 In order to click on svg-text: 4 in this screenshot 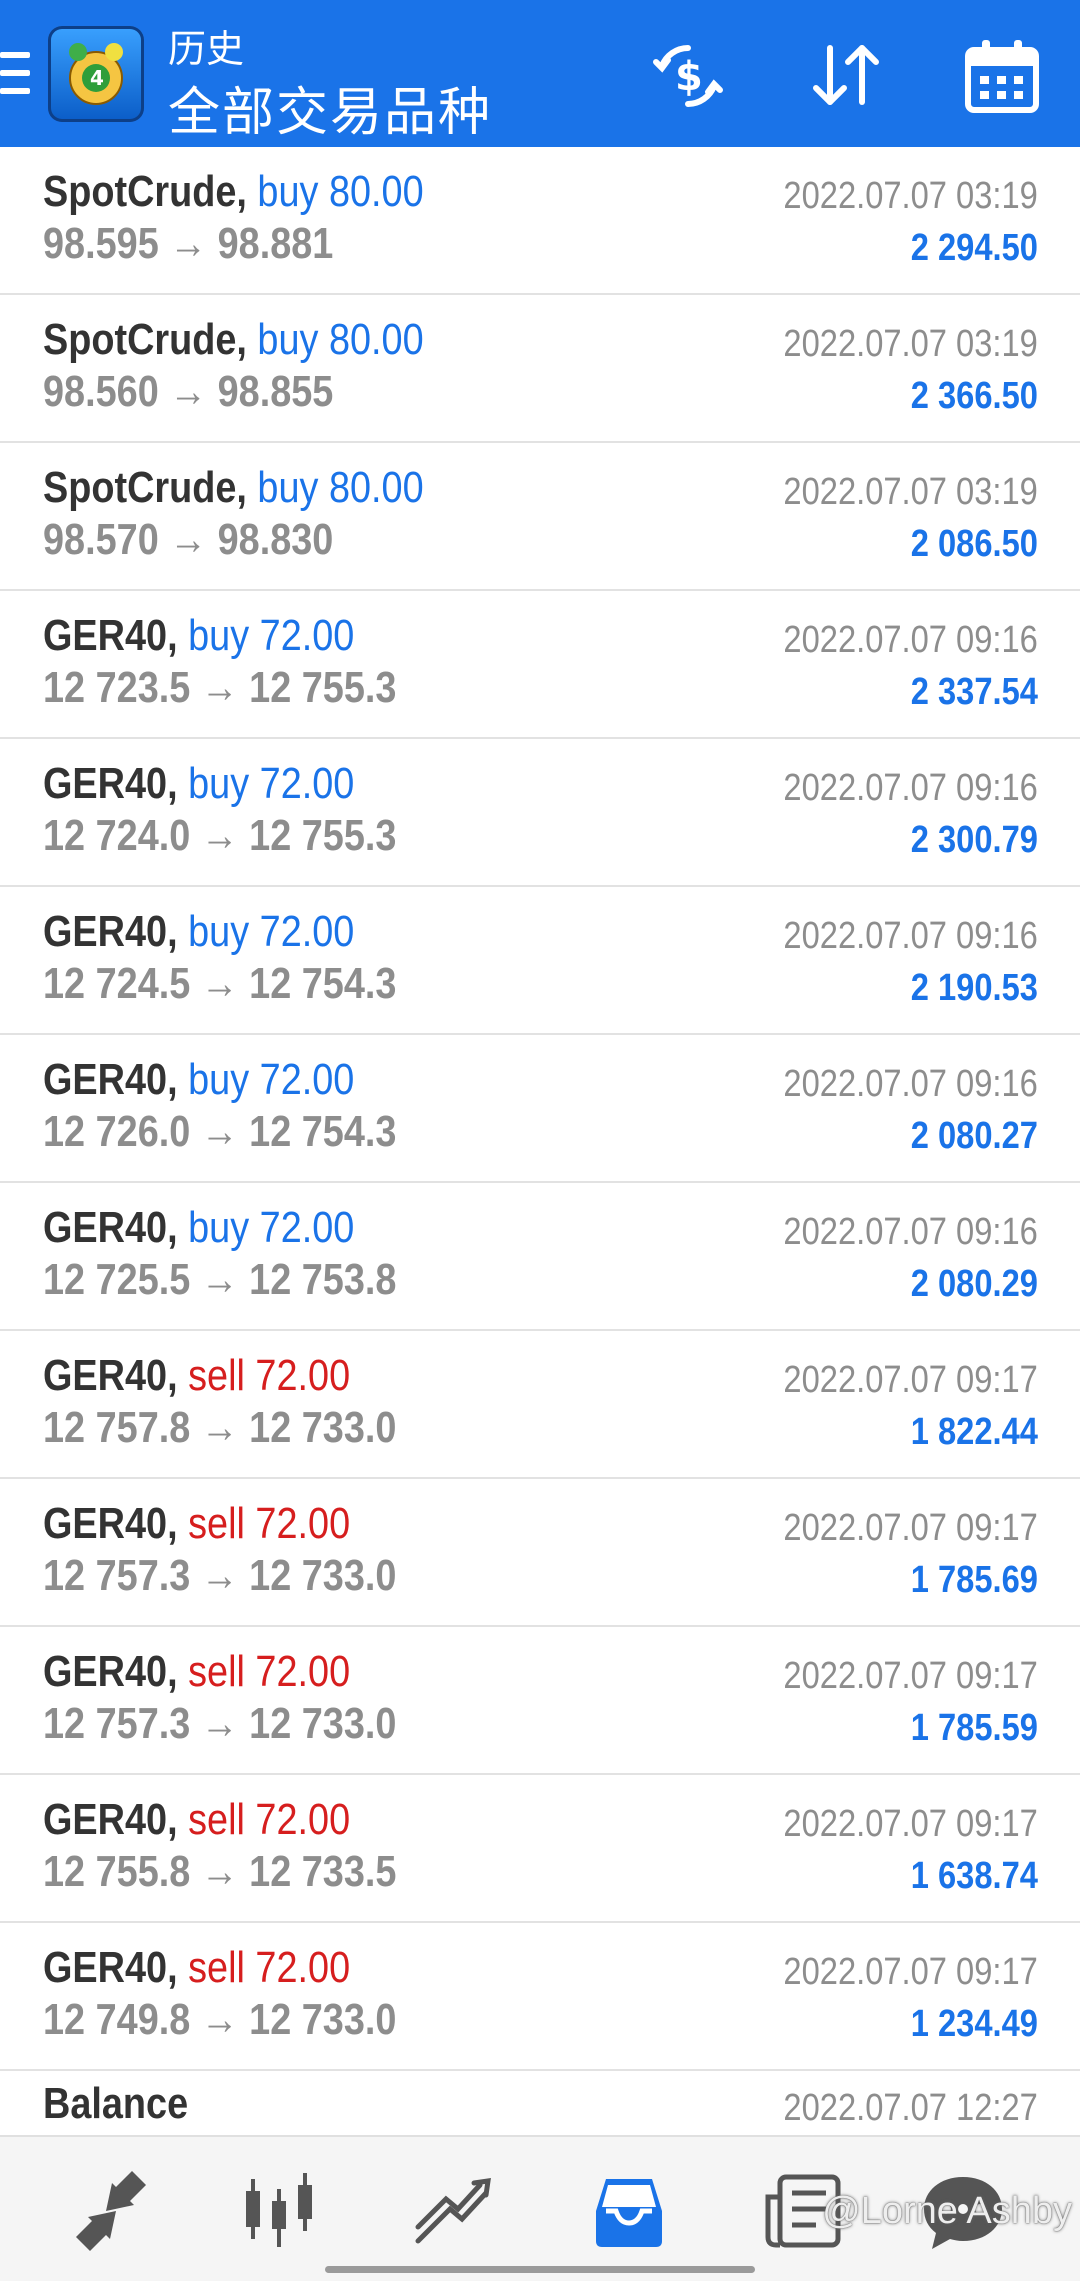, I will do `click(97, 78)`.